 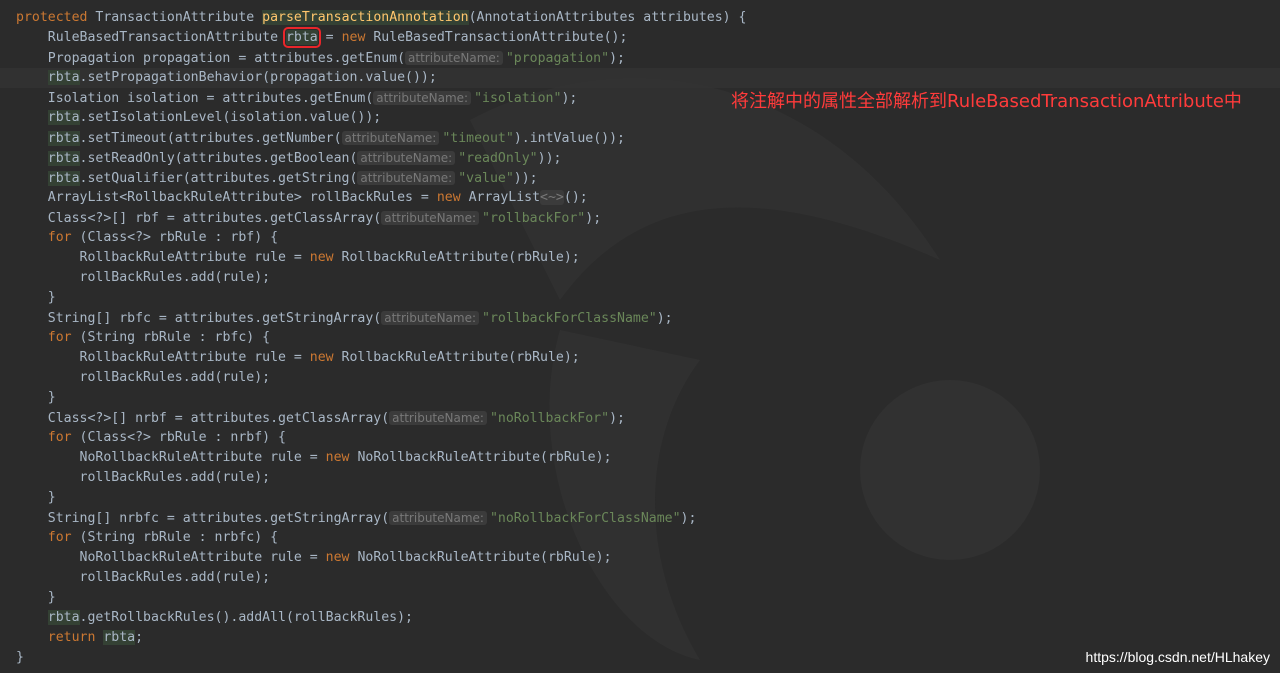 I want to click on code-line: for (Class<?> rbRule : rbf) {, so click(x=163, y=237).